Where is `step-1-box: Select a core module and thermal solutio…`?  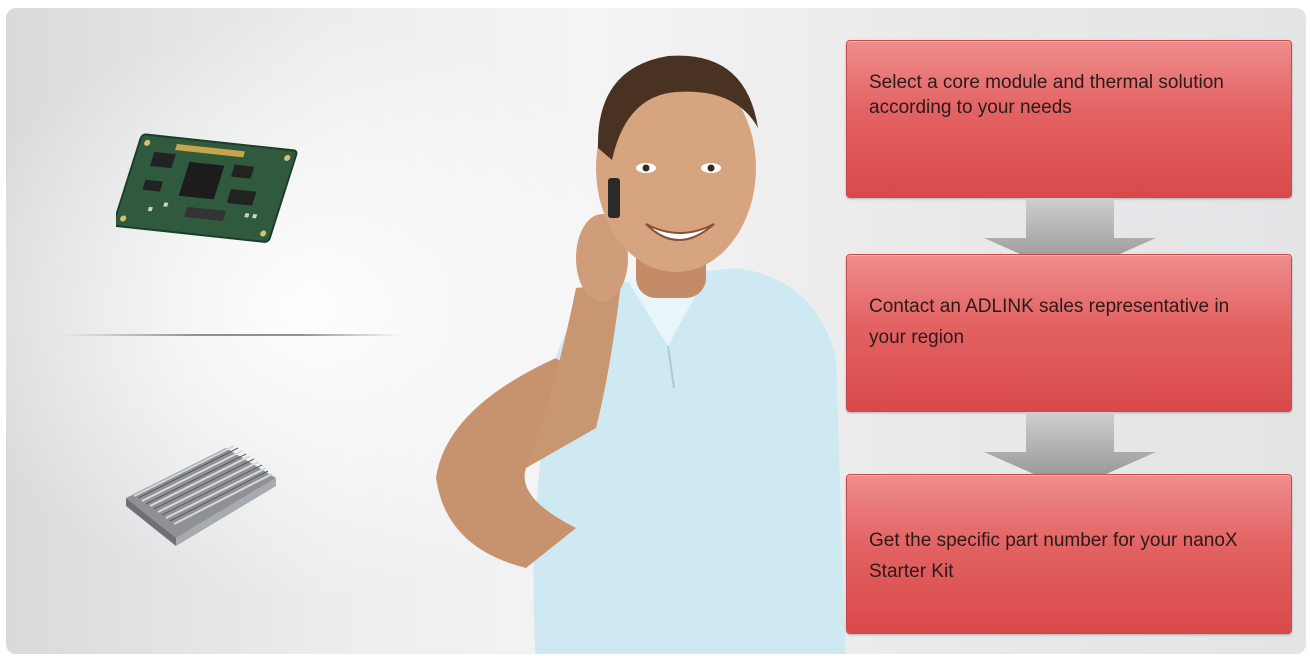
step-1-box: Select a core module and thermal solutio… is located at coordinates (1069, 119).